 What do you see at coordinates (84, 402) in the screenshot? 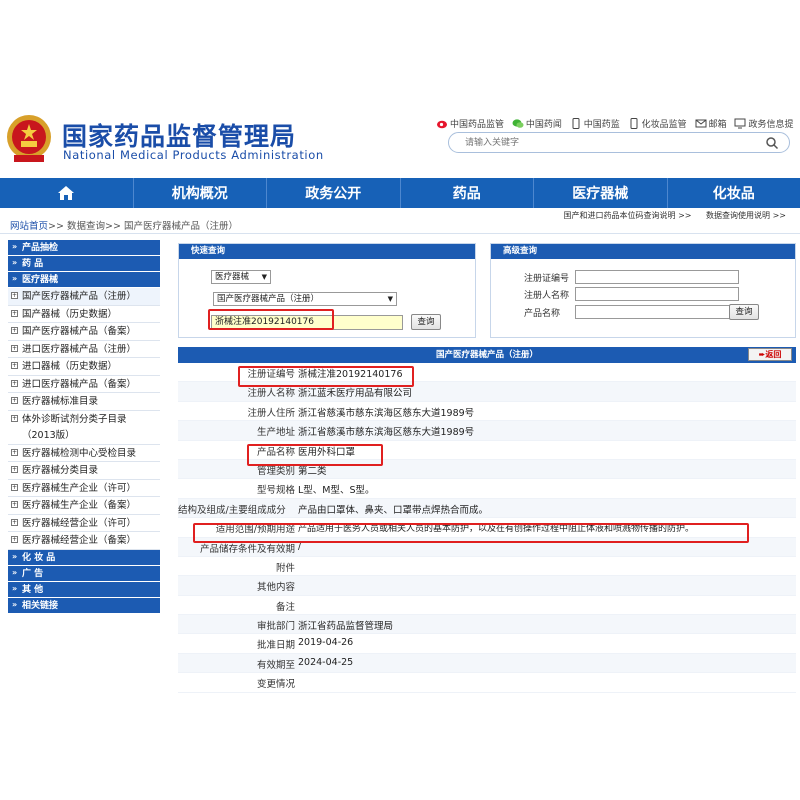
I see `sidebar-item-standards: + 医疗器械标准目录` at bounding box center [84, 402].